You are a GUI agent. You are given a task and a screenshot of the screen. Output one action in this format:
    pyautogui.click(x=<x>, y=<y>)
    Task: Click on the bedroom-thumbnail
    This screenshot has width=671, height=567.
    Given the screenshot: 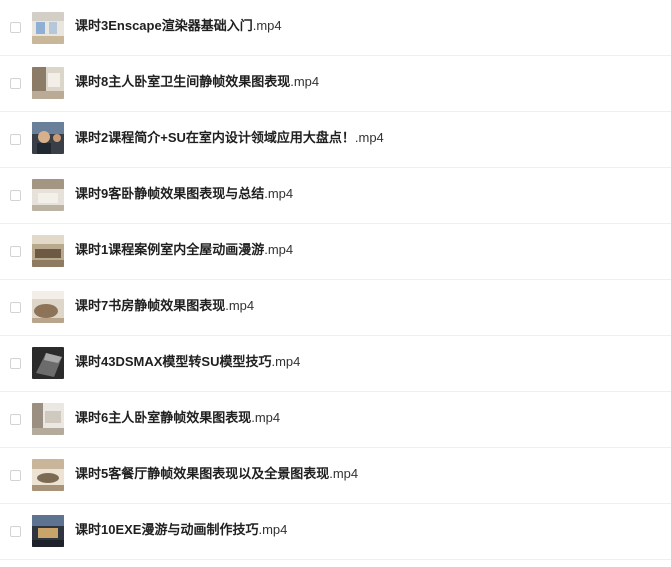 What is the action you would take?
    pyautogui.click(x=48, y=195)
    